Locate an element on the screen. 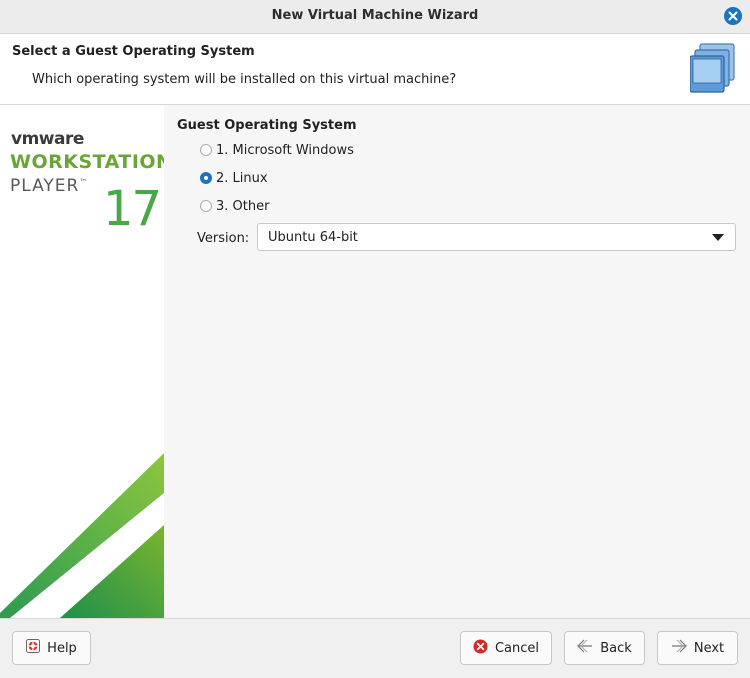  trademark-mark: ™ is located at coordinates (84, 182).